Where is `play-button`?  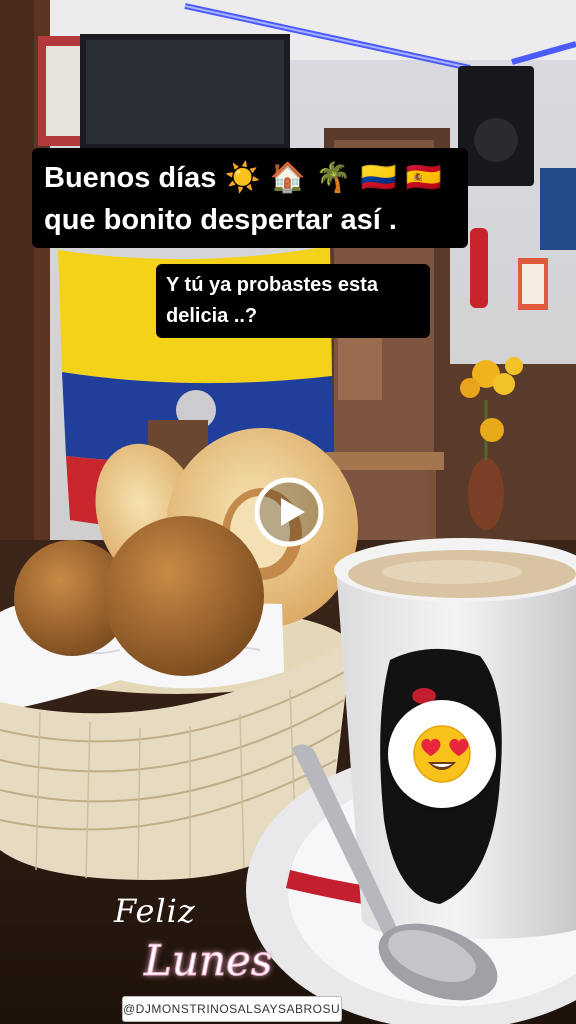
play-button is located at coordinates (289, 512).